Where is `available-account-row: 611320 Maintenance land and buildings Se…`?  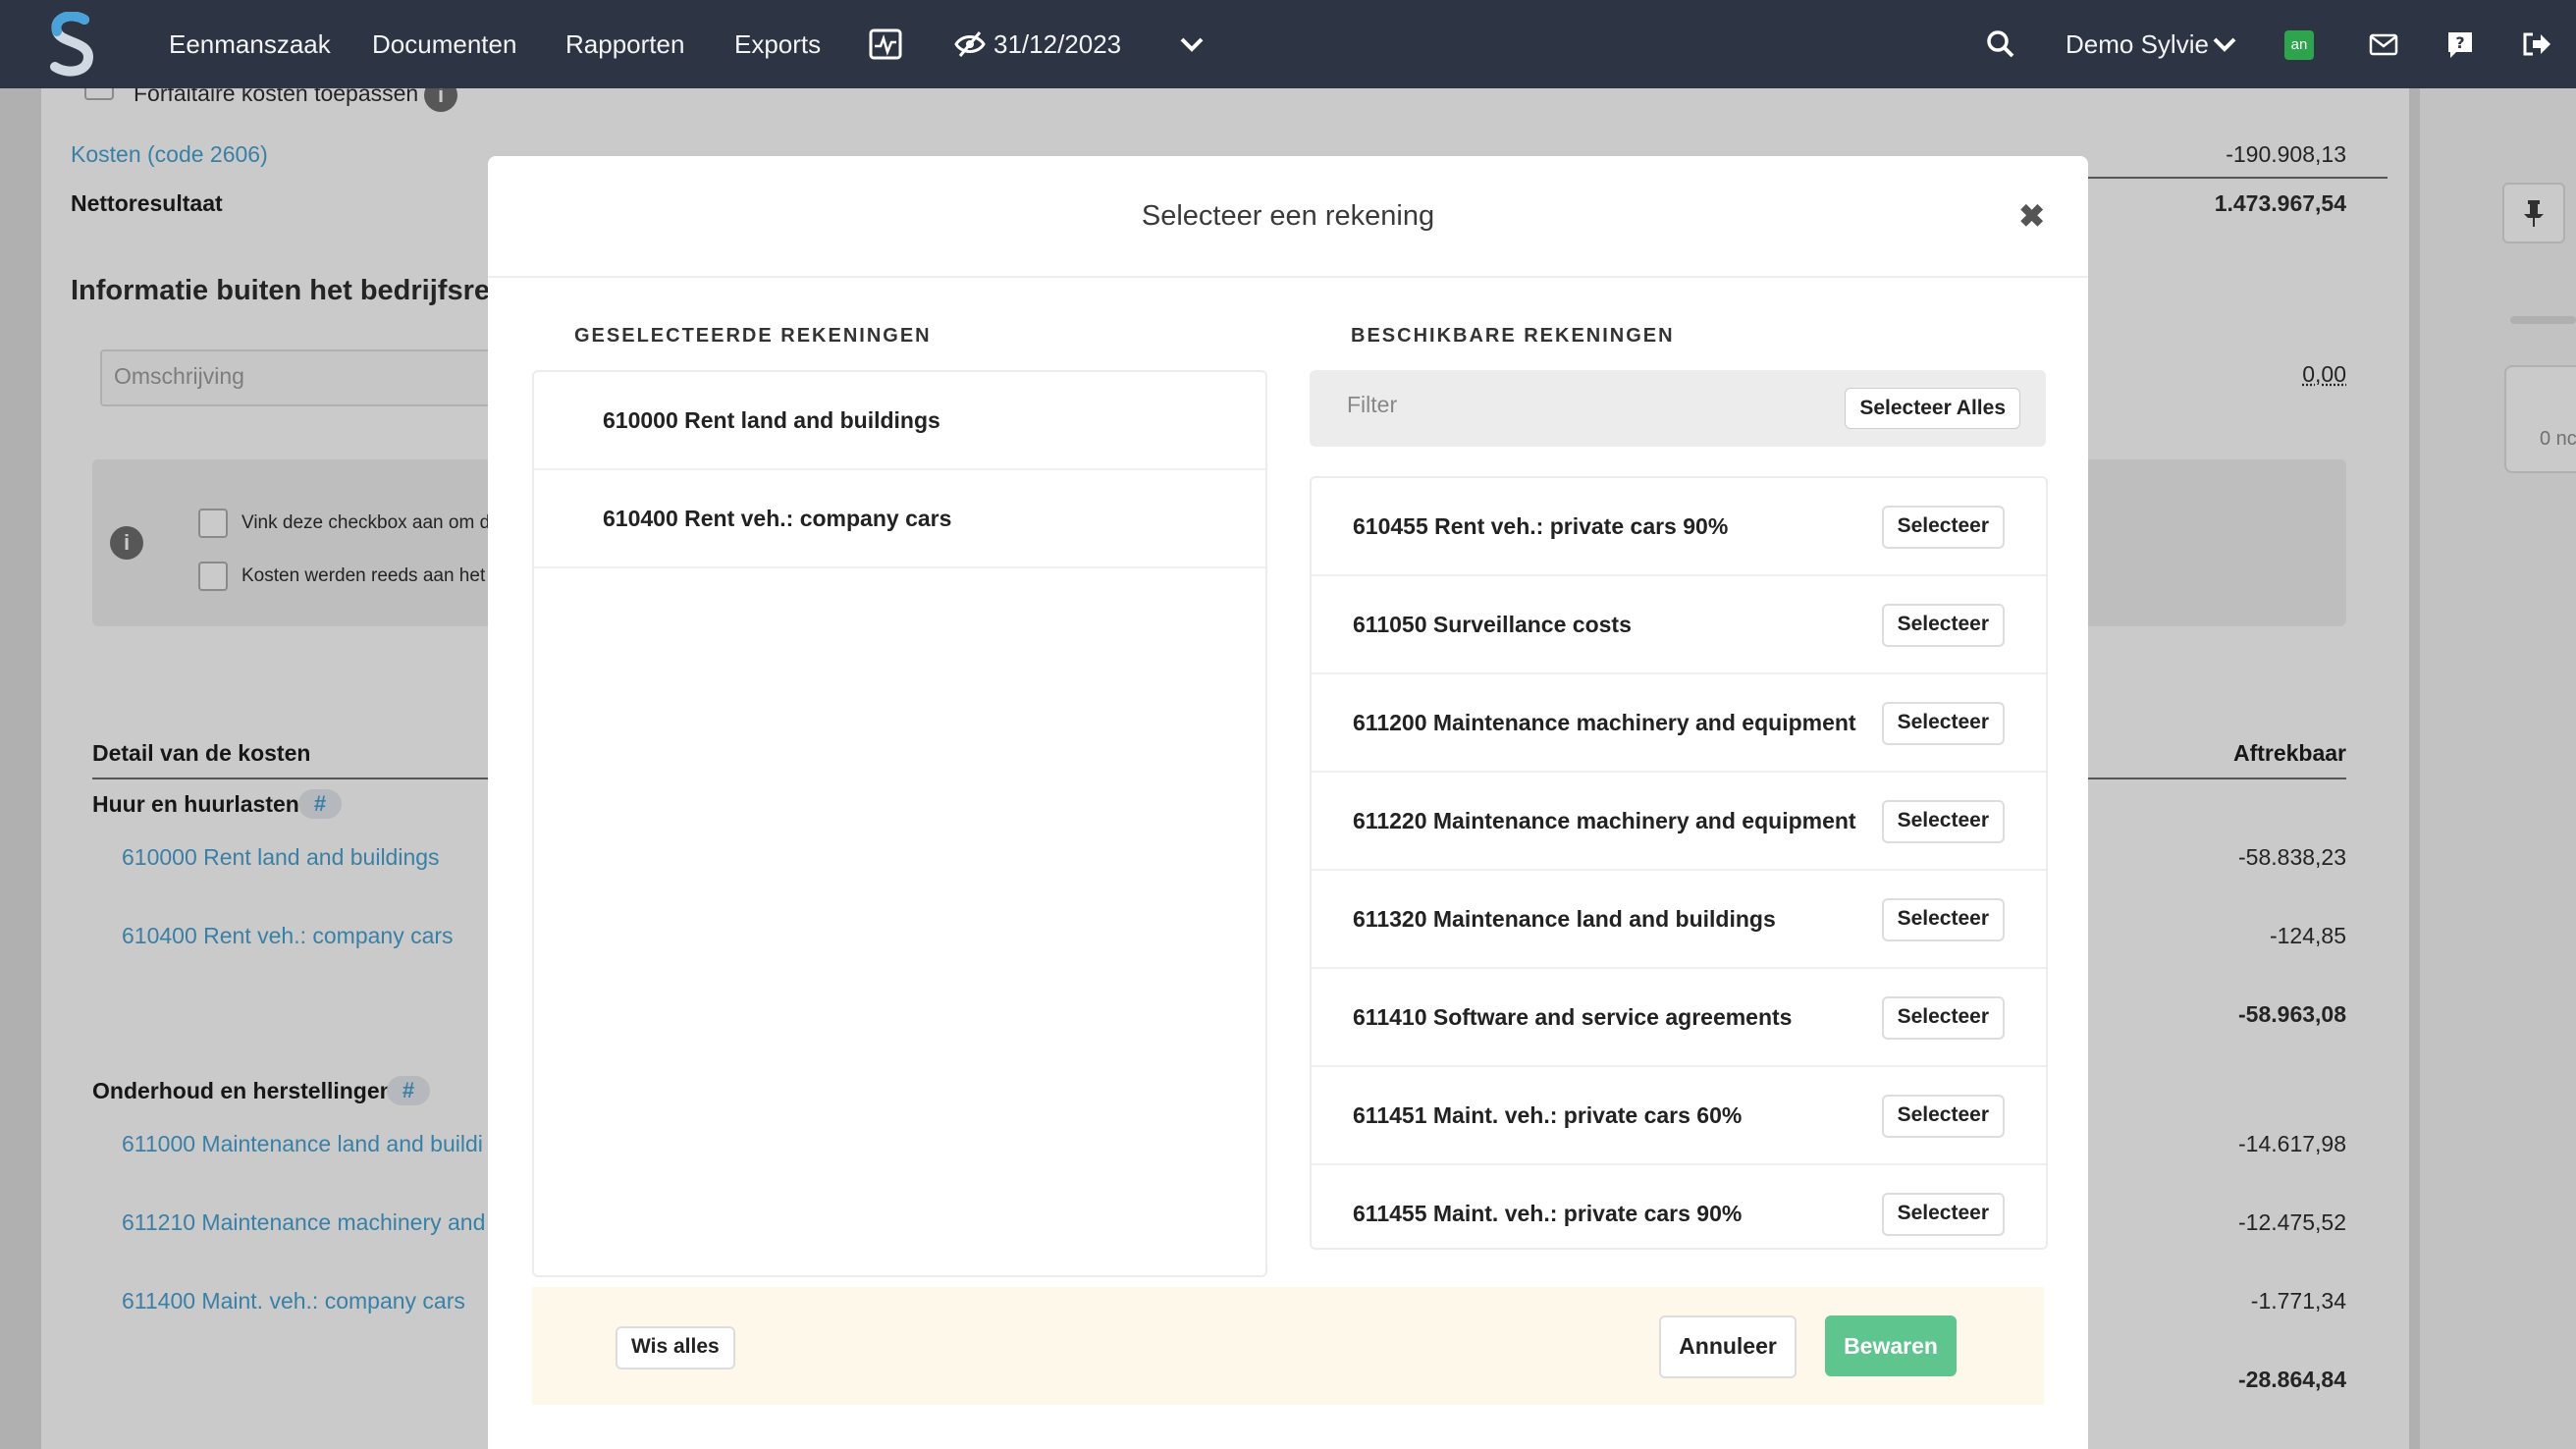
available-account-row: 611320 Maintenance land and buildings Se… is located at coordinates (1679, 920).